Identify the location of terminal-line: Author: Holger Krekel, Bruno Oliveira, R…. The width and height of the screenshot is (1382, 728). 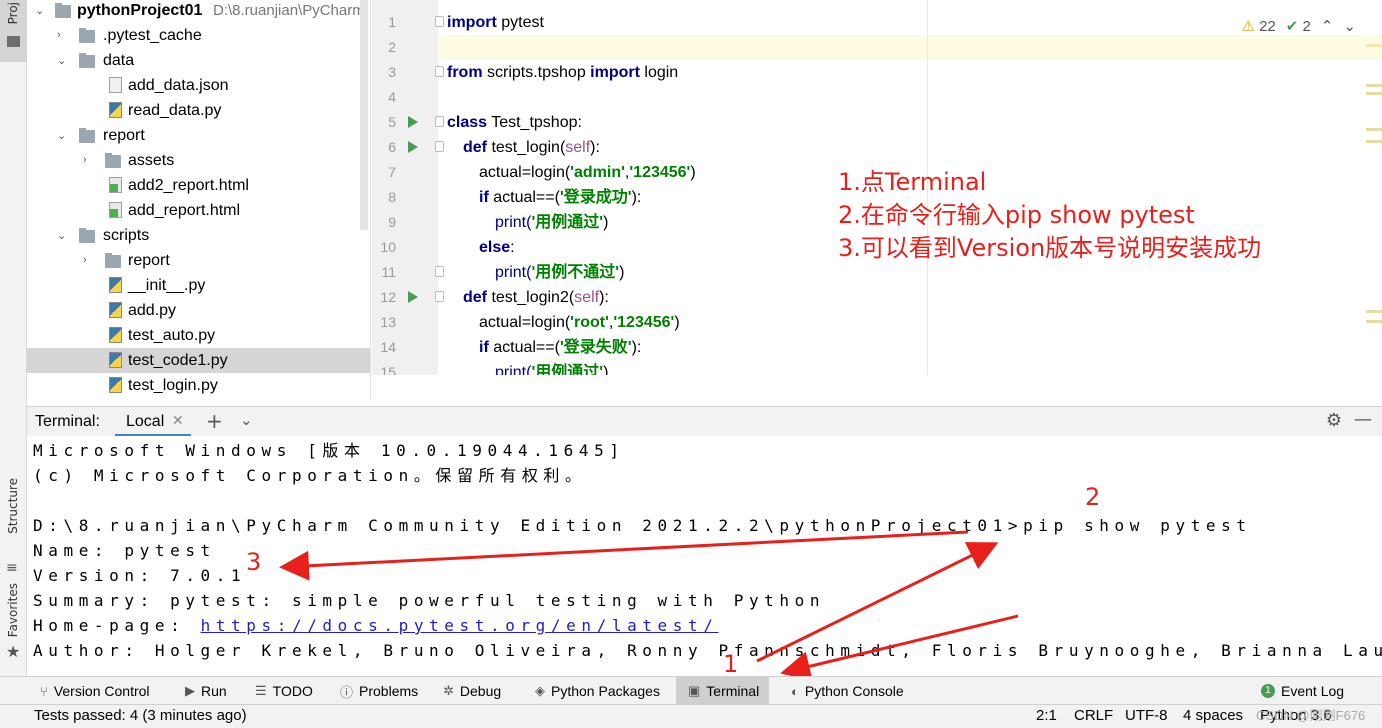
(707, 650).